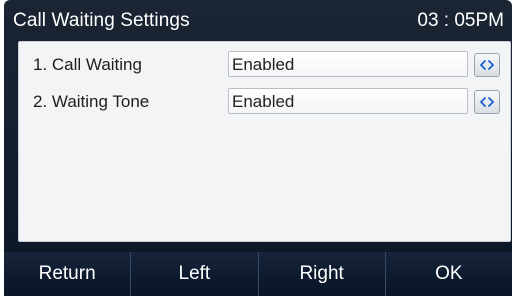 The width and height of the screenshot is (512, 296). Describe the element at coordinates (448, 274) in the screenshot. I see `ok-softkey: OK` at that location.